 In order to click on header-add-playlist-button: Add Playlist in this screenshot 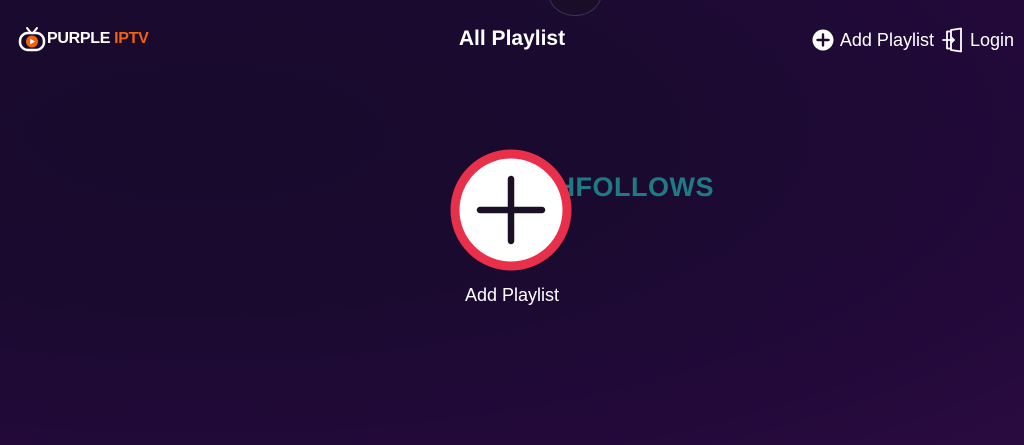, I will do `click(873, 40)`.